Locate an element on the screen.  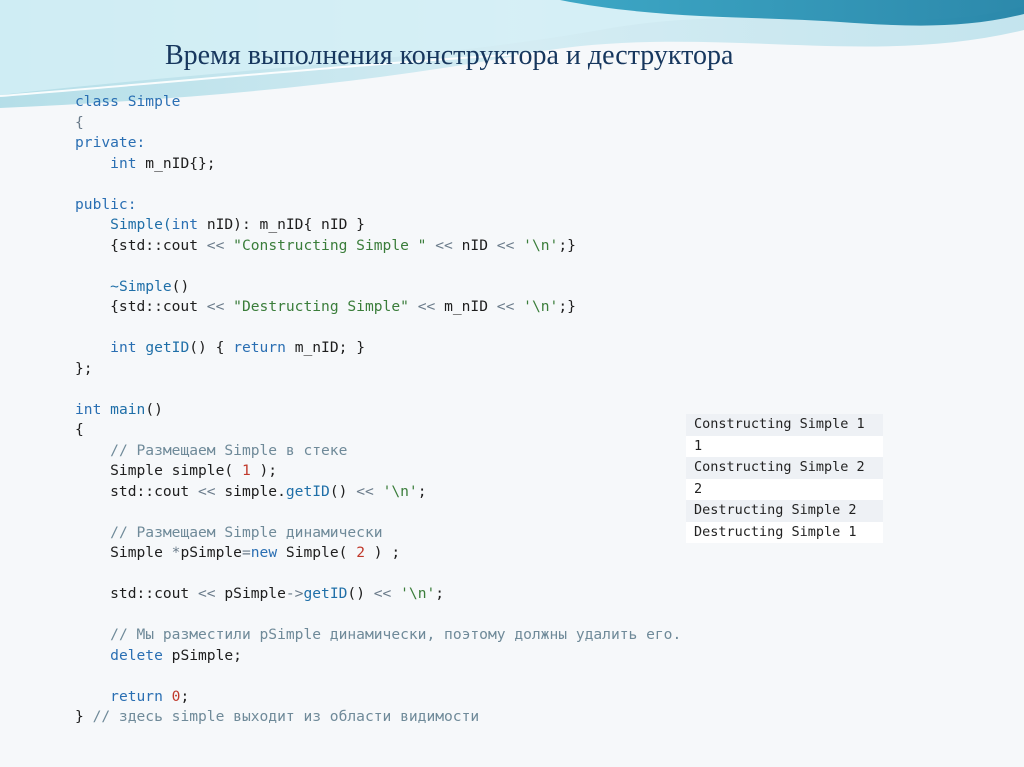
code-token: public: is located at coordinates (106, 204).